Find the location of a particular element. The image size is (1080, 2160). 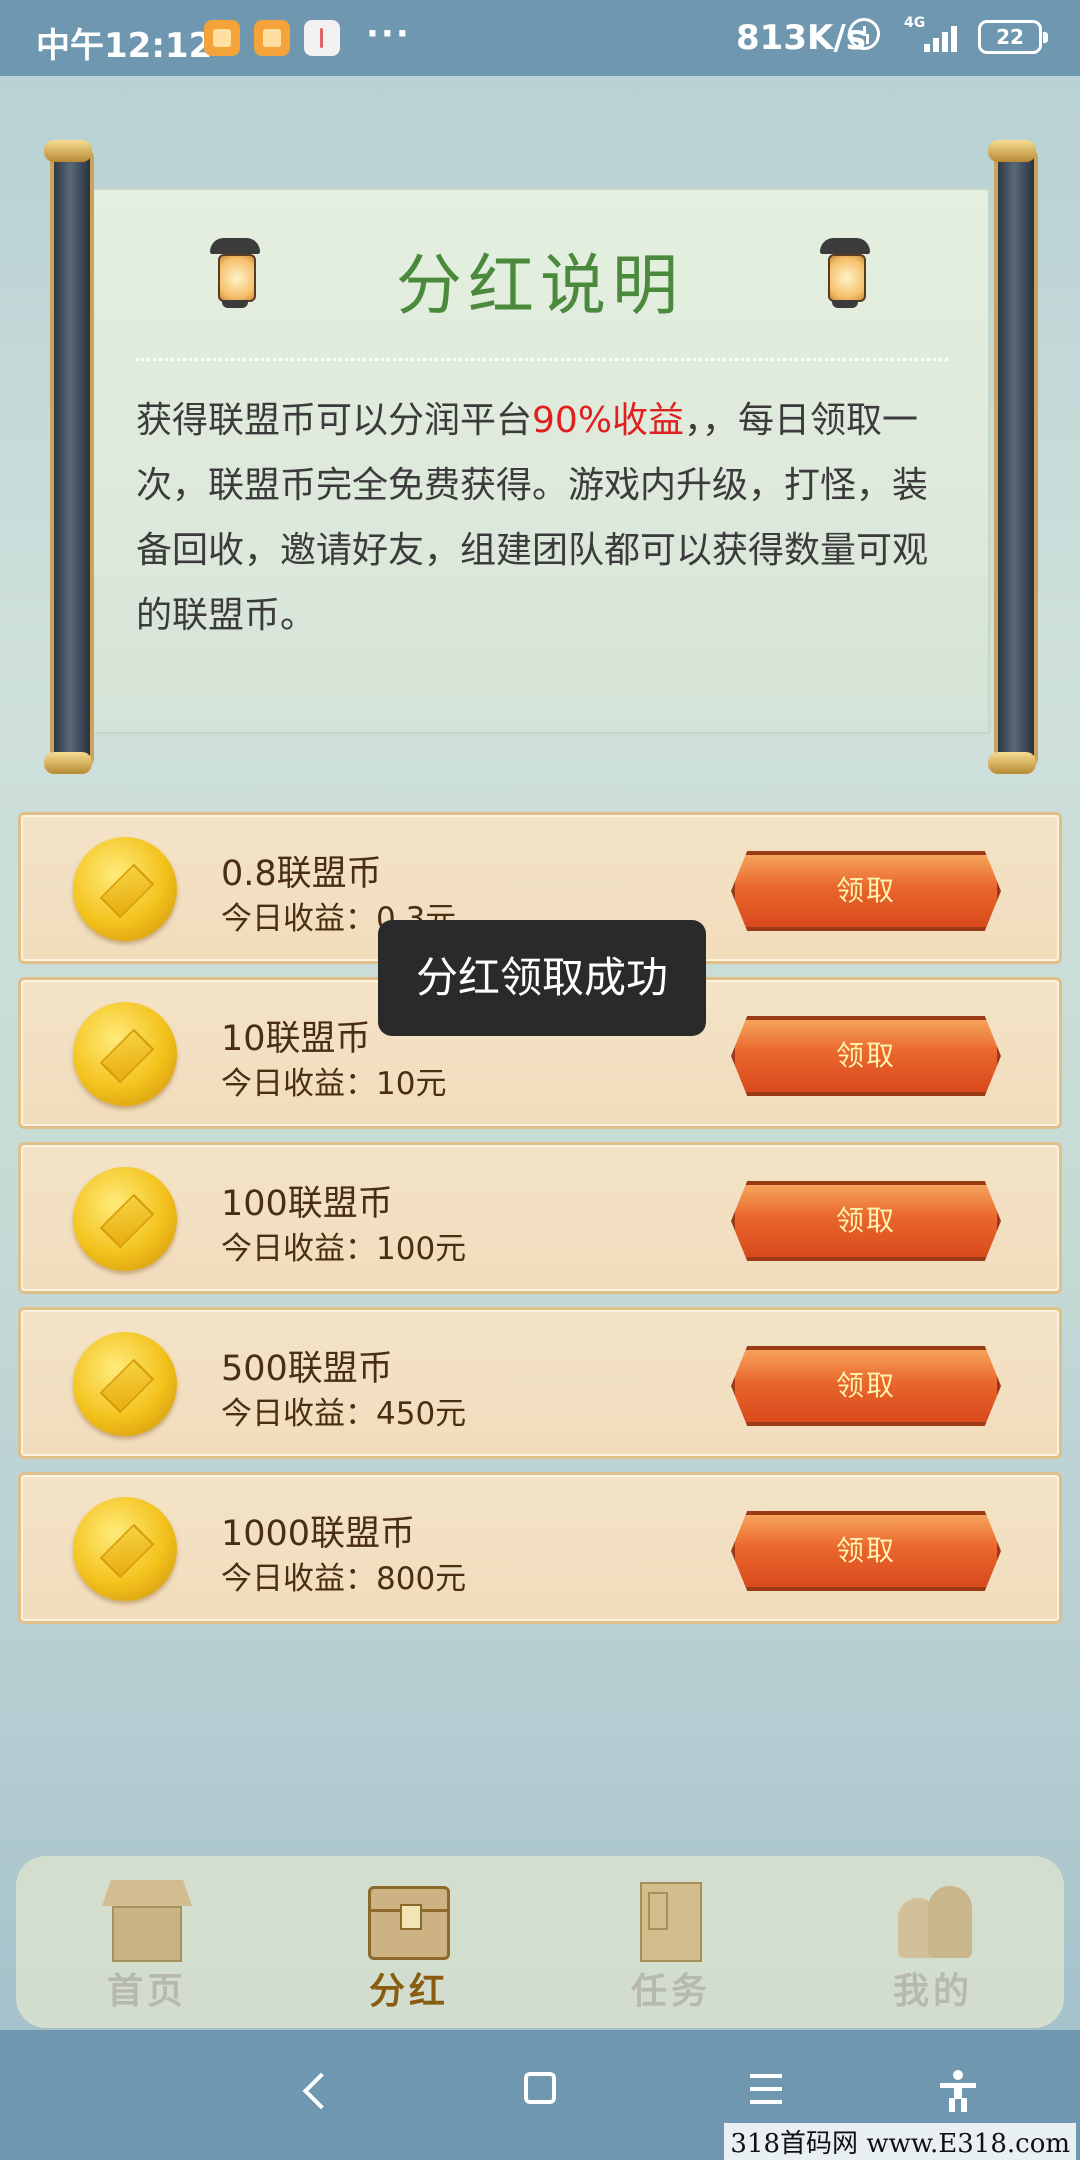

success-toast: 分红领取成功 is located at coordinates (542, 978).